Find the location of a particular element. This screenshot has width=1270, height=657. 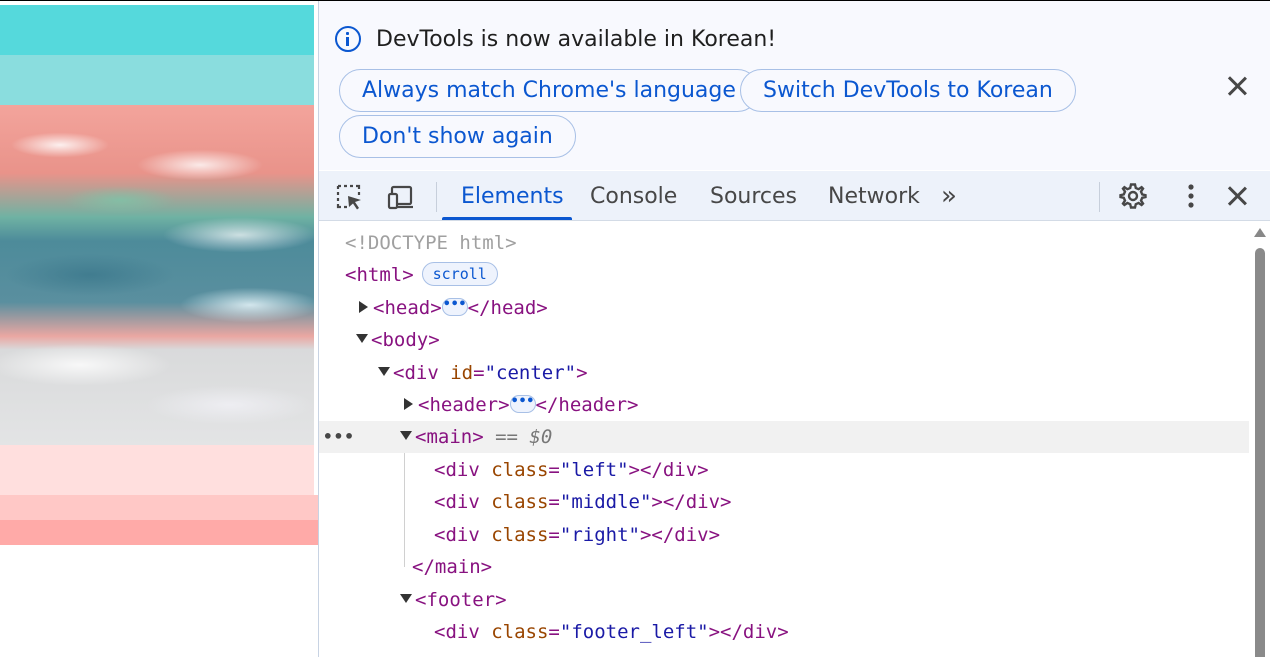

class-attribute-value: "right" is located at coordinates (599, 535).